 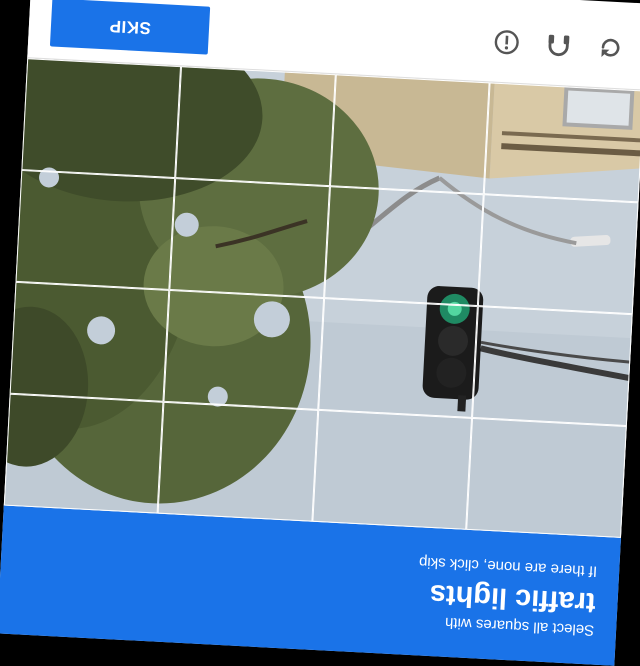 What do you see at coordinates (83, 453) in the screenshot?
I see `grid-tile-r1c4` at bounding box center [83, 453].